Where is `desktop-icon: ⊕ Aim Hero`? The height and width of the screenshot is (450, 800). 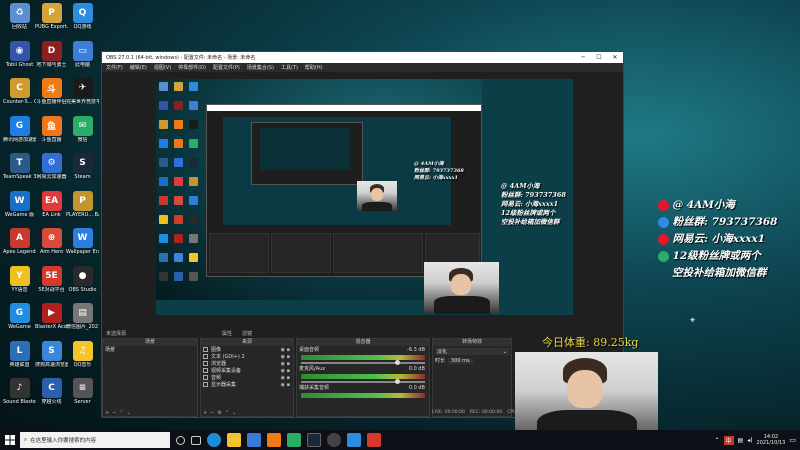 desktop-icon: ⊕ Aim Hero is located at coordinates (51, 247).